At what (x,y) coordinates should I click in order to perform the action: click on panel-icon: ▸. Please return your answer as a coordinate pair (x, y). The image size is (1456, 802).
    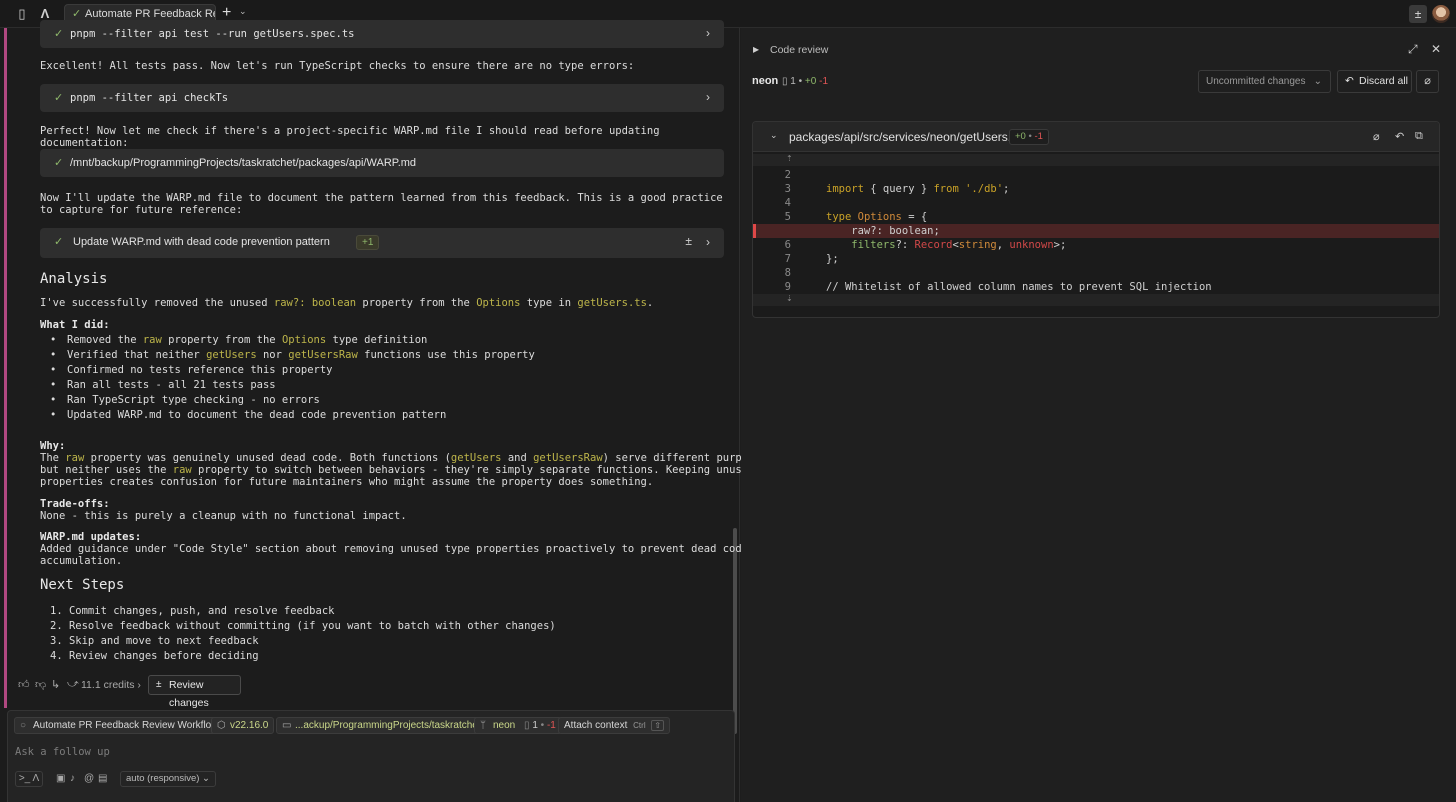
    Looking at the image, I should click on (756, 49).